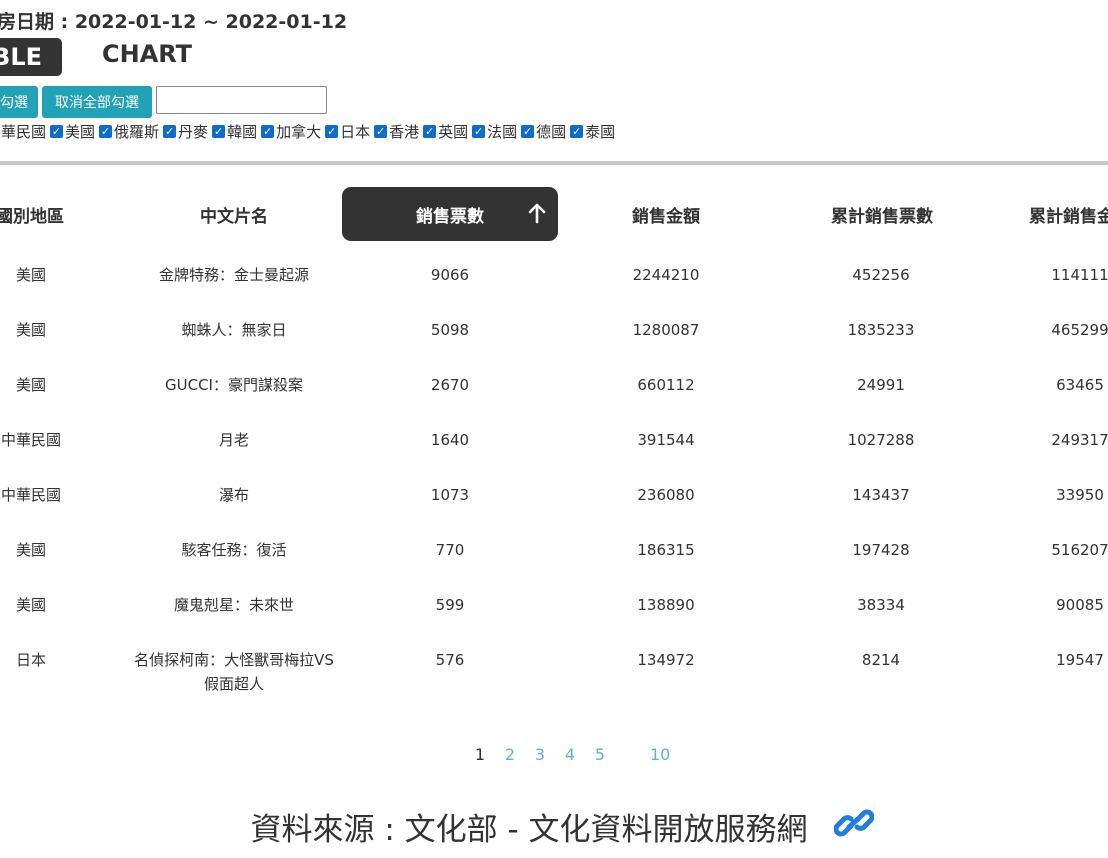 This screenshot has height=858, width=1108. Describe the element at coordinates (1080, 660) in the screenshot. I see `table-cell: 19547` at that location.